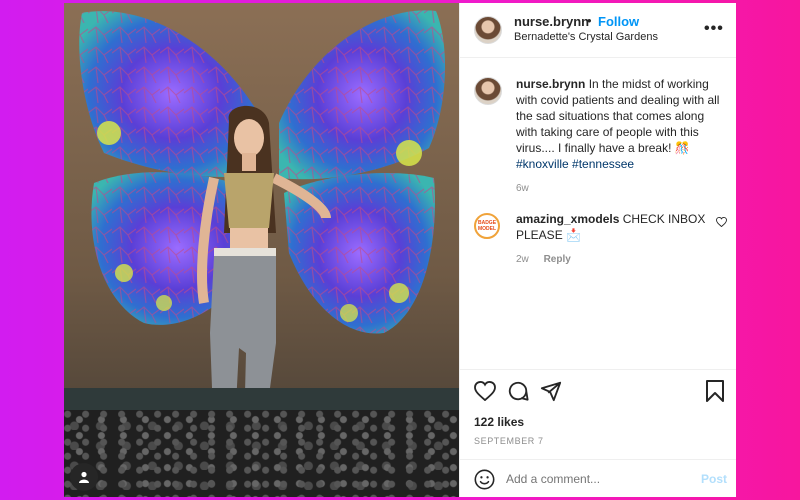 The width and height of the screenshot is (800, 500). What do you see at coordinates (485, 391) in the screenshot?
I see `like-heart-icon` at bounding box center [485, 391].